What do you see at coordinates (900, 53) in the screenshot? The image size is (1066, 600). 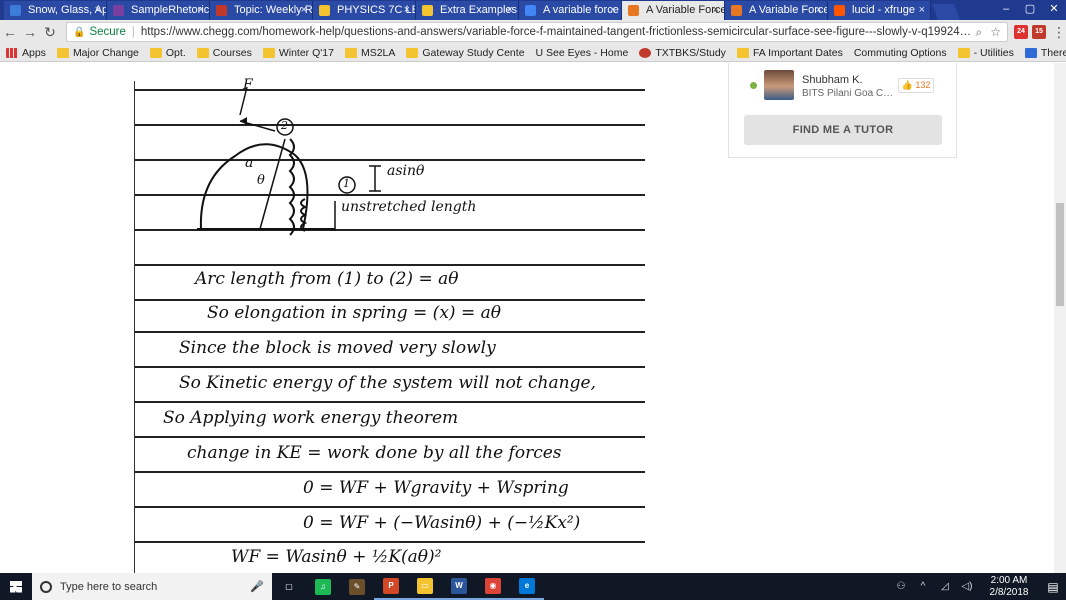 I see `bookmark-item: Commuting Options` at bounding box center [900, 53].